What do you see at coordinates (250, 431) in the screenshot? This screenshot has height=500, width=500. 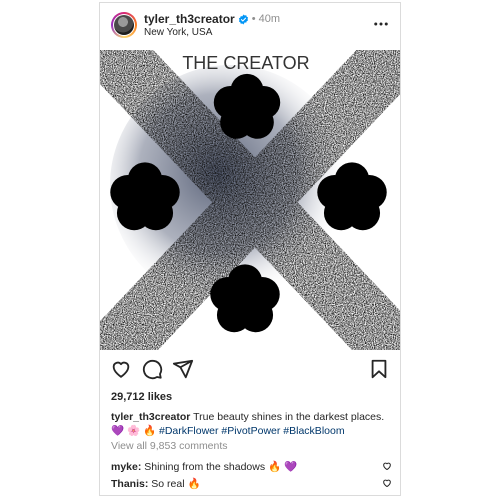 I see `hashtag-pivotpower: #PivotPower` at bounding box center [250, 431].